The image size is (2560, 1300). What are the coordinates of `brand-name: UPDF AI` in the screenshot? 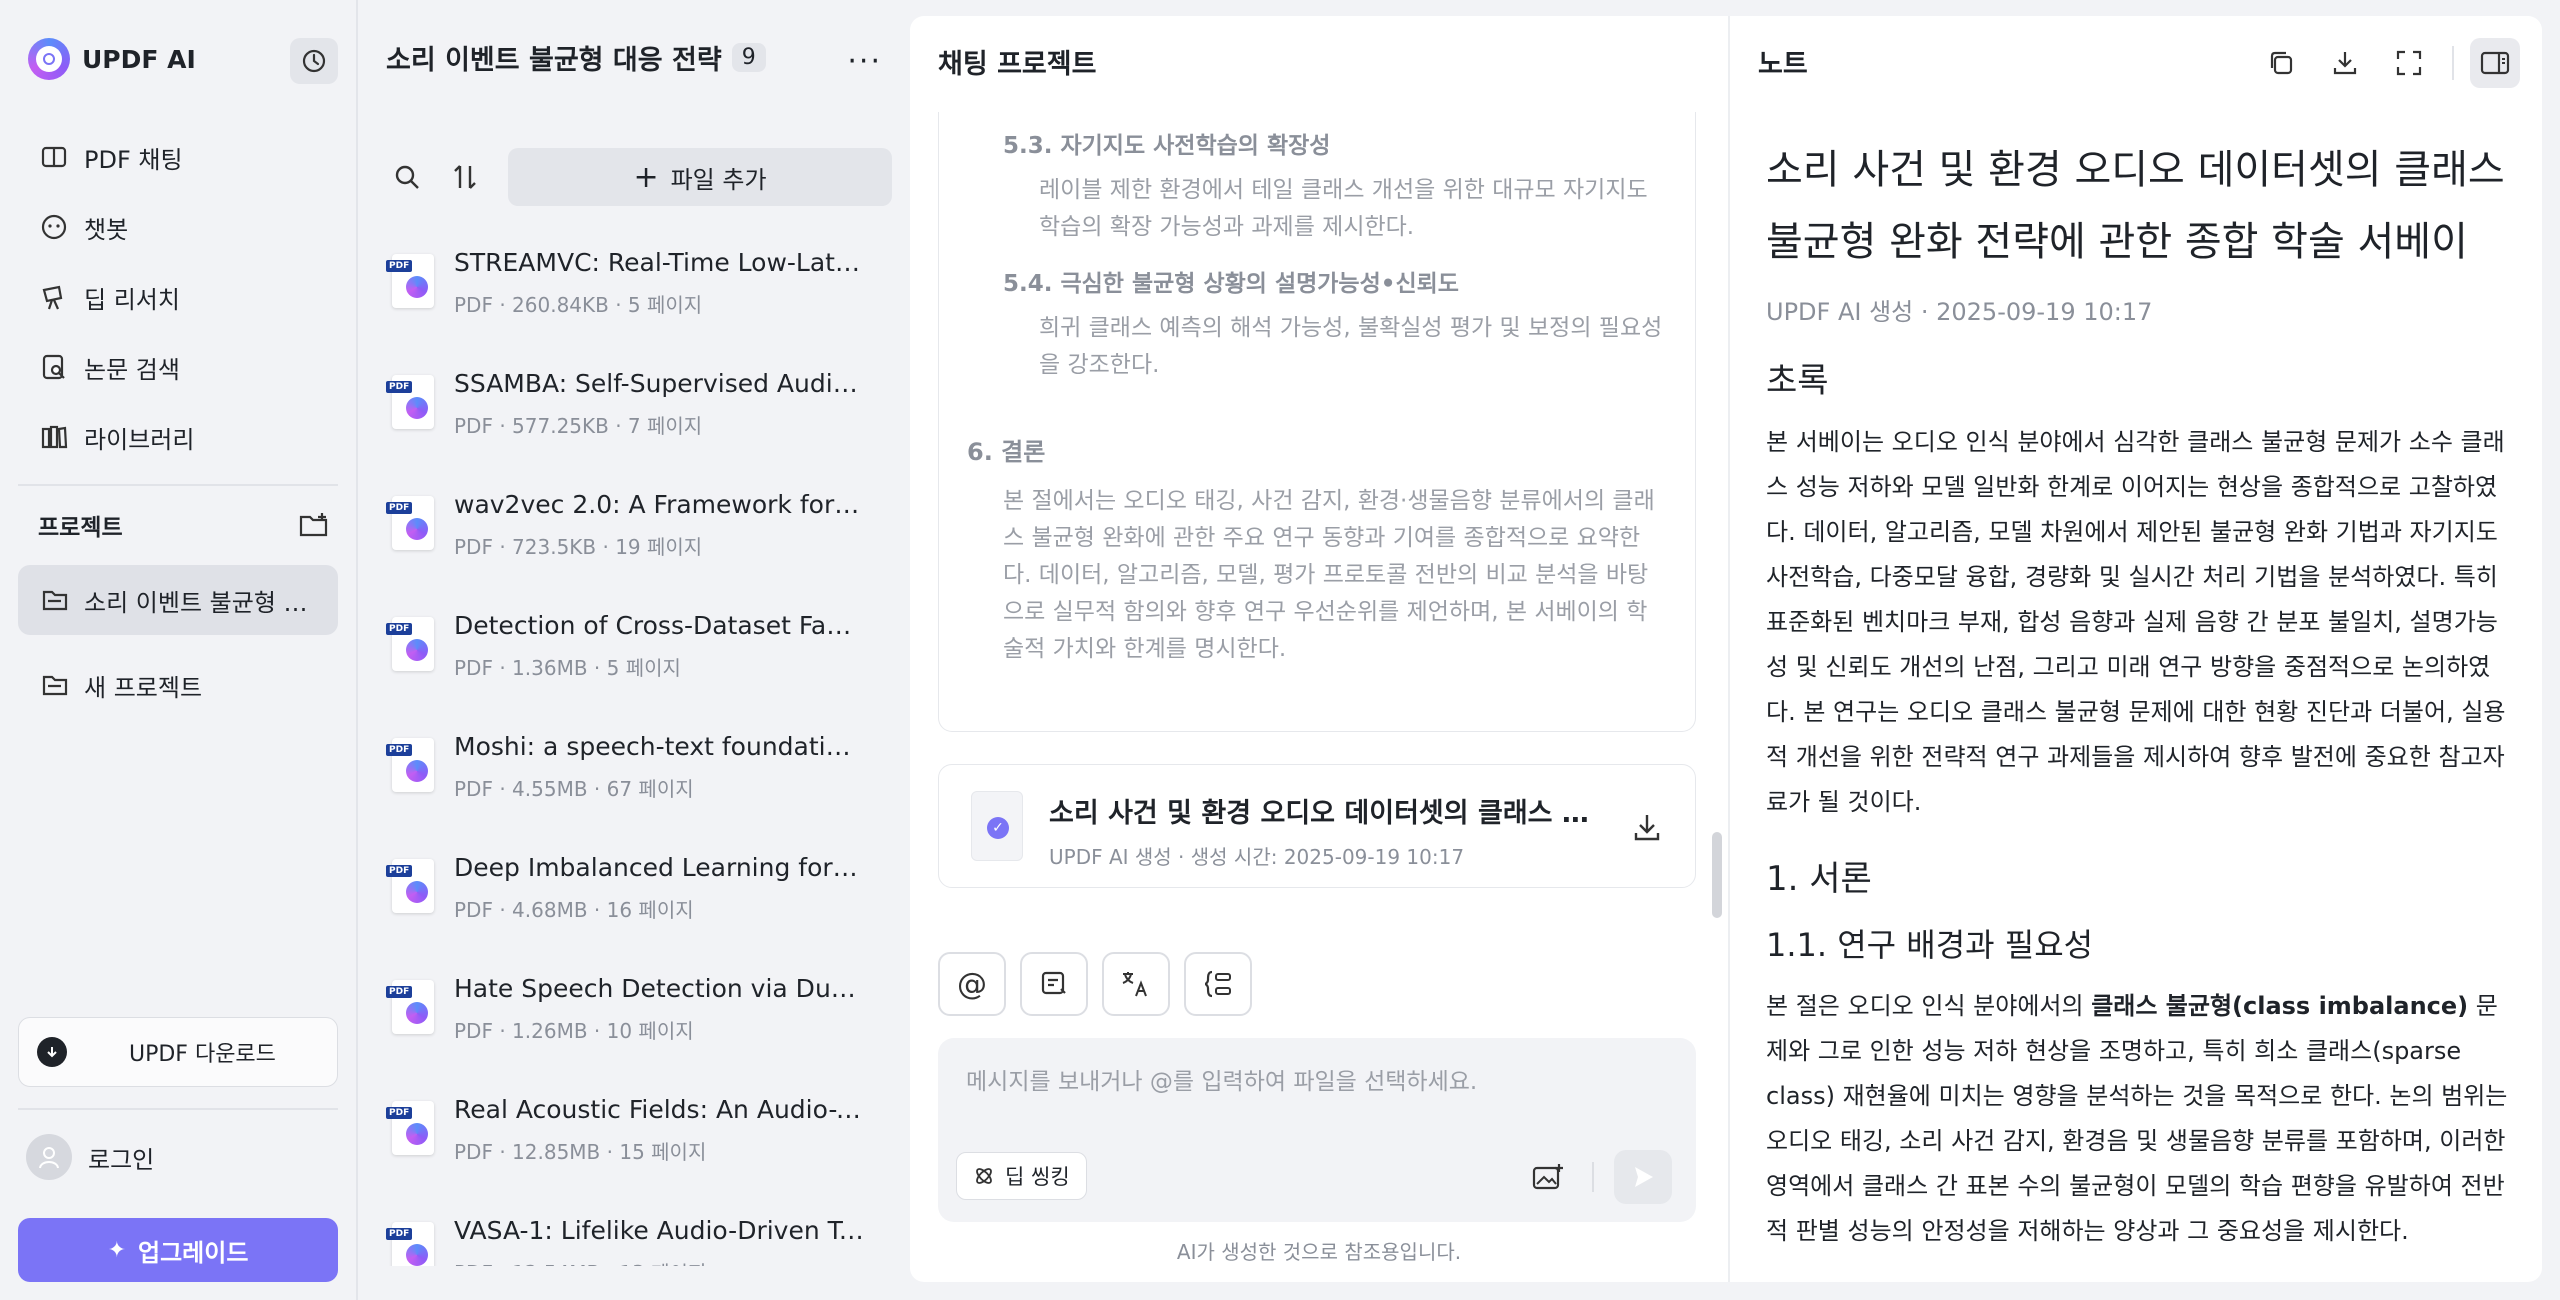 It's located at (139, 59).